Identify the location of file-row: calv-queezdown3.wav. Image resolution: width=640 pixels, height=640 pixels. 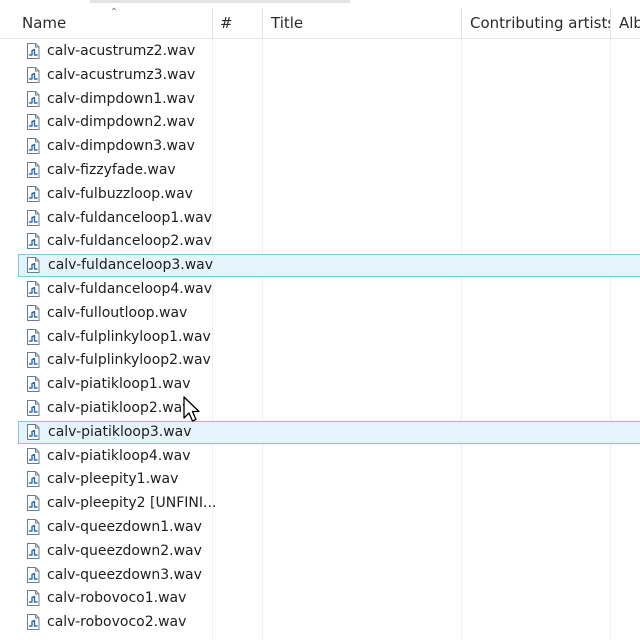
(329, 575).